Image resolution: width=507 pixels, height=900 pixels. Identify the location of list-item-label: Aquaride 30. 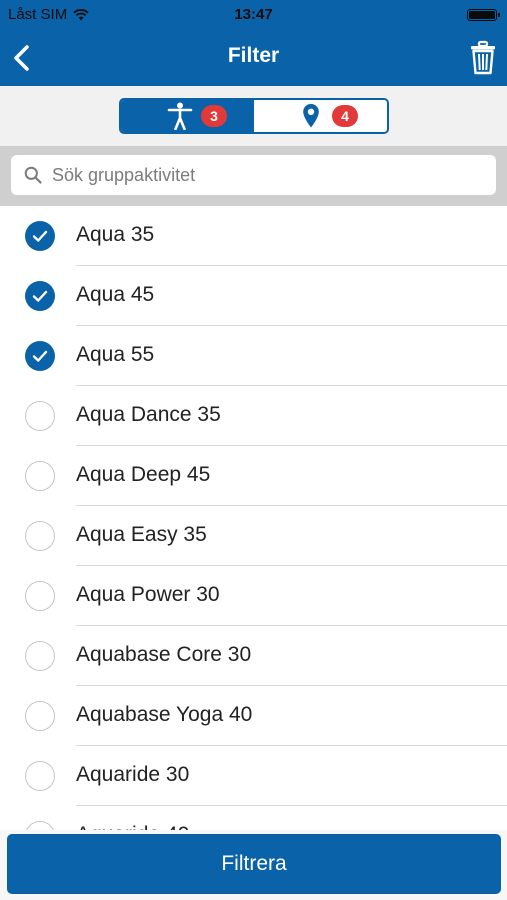
(133, 774).